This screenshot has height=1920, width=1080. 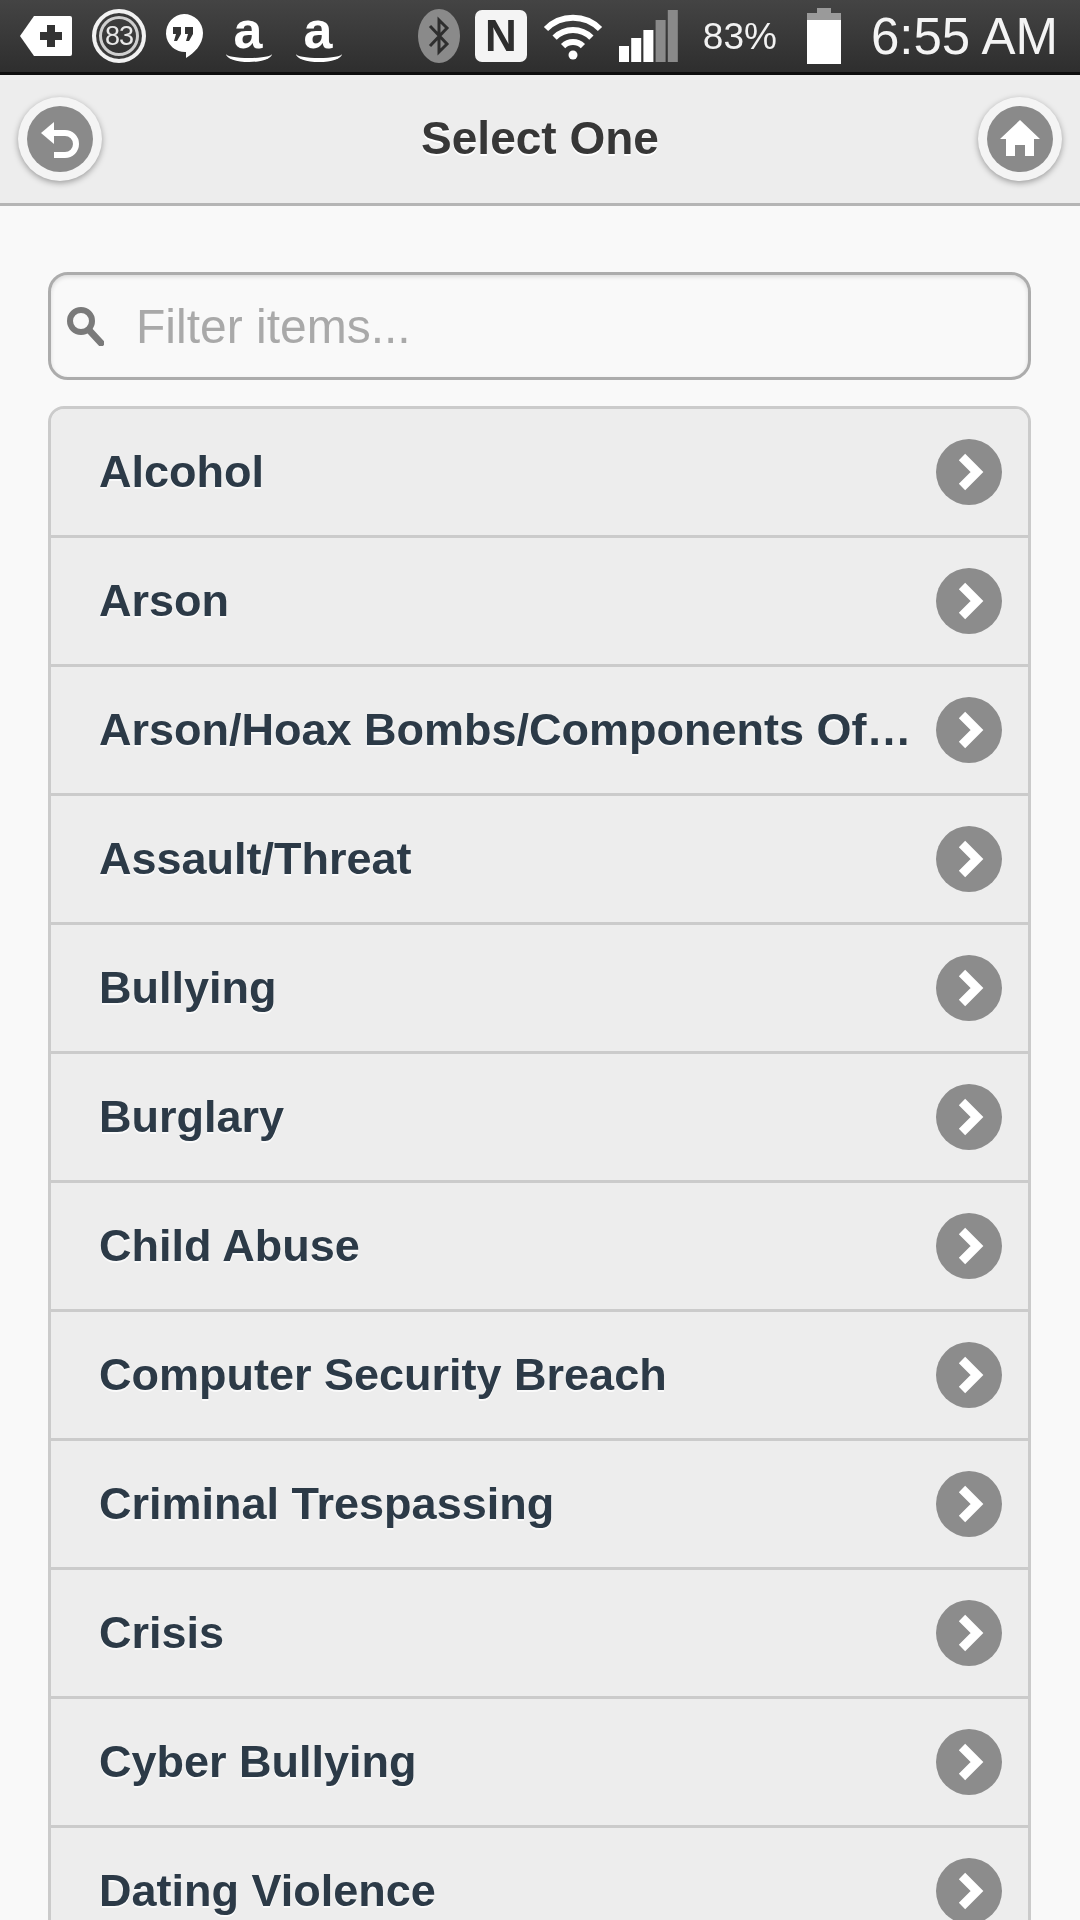 What do you see at coordinates (500, 36) in the screenshot?
I see `nfc-icon: N` at bounding box center [500, 36].